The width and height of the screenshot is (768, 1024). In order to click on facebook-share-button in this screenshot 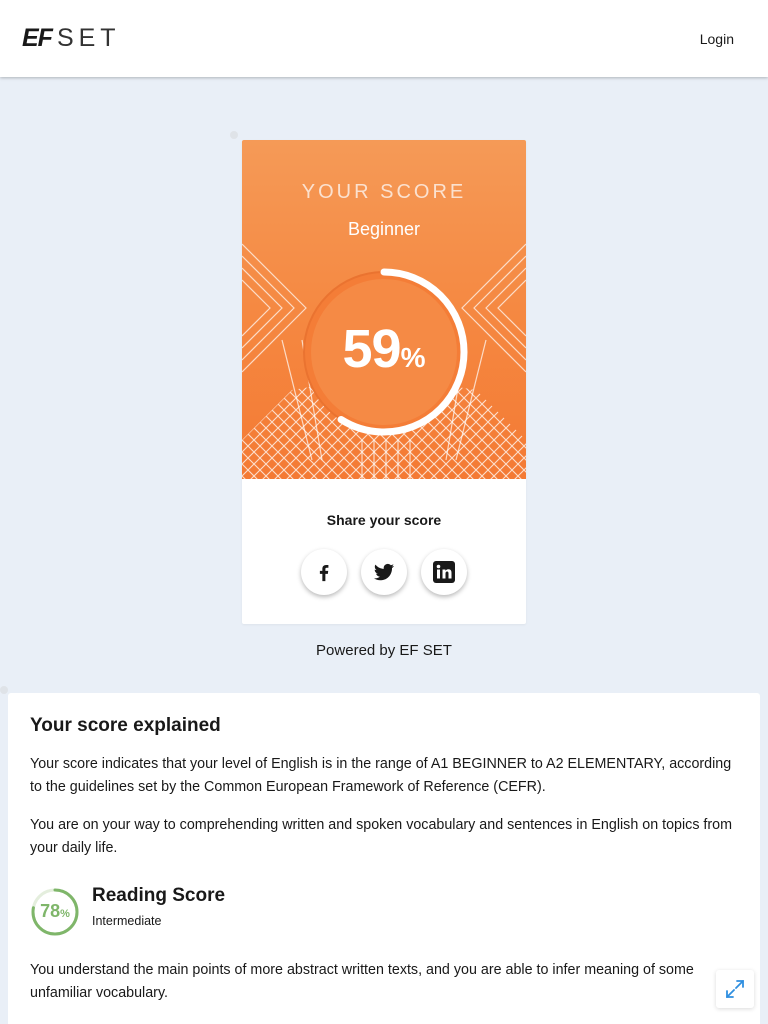, I will do `click(324, 572)`.